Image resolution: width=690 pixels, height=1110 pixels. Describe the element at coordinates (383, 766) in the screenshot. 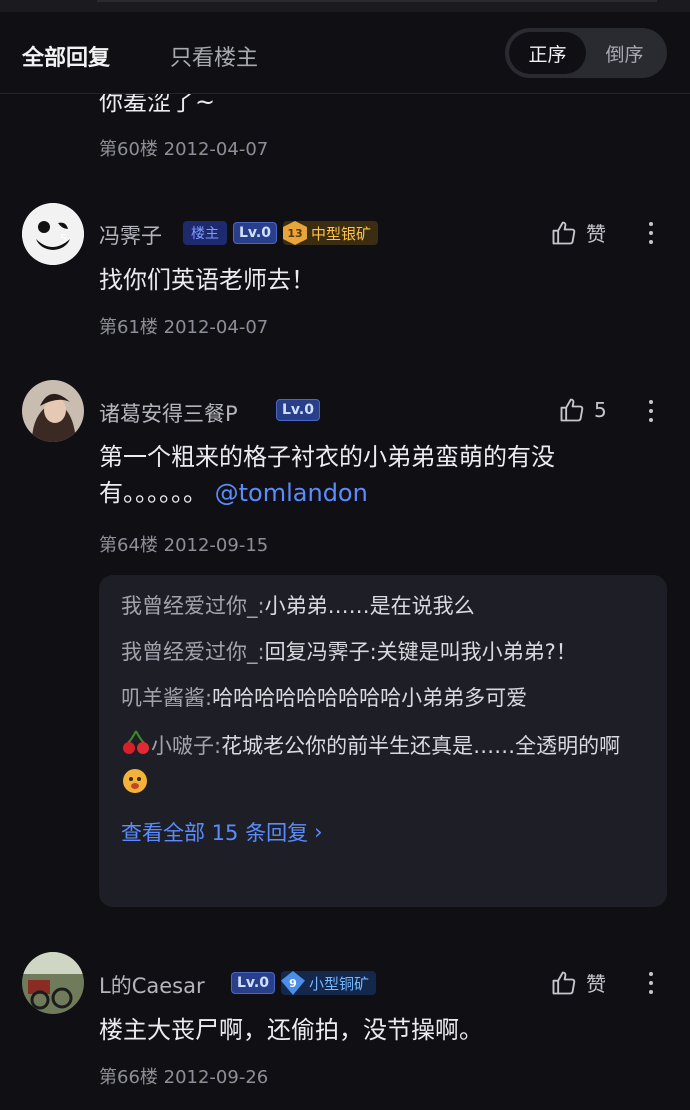

I see `reply-item: 小啵子:花城老公你的前半生还真是……全透明的啊` at that location.